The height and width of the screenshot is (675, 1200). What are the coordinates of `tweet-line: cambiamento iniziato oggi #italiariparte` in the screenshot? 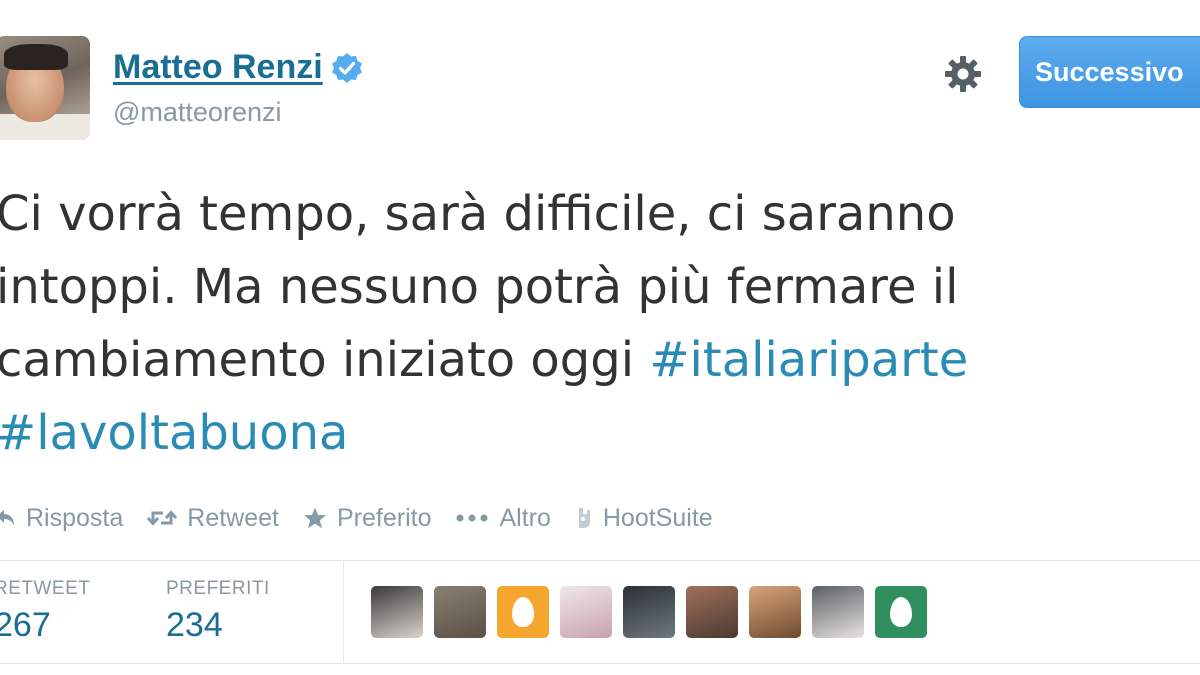 It's located at (598, 360).